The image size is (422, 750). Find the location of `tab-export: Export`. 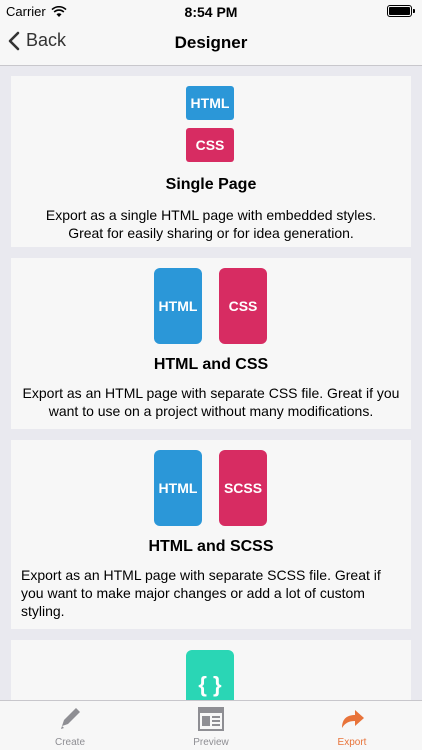

tab-export: Export is located at coordinates (352, 725).